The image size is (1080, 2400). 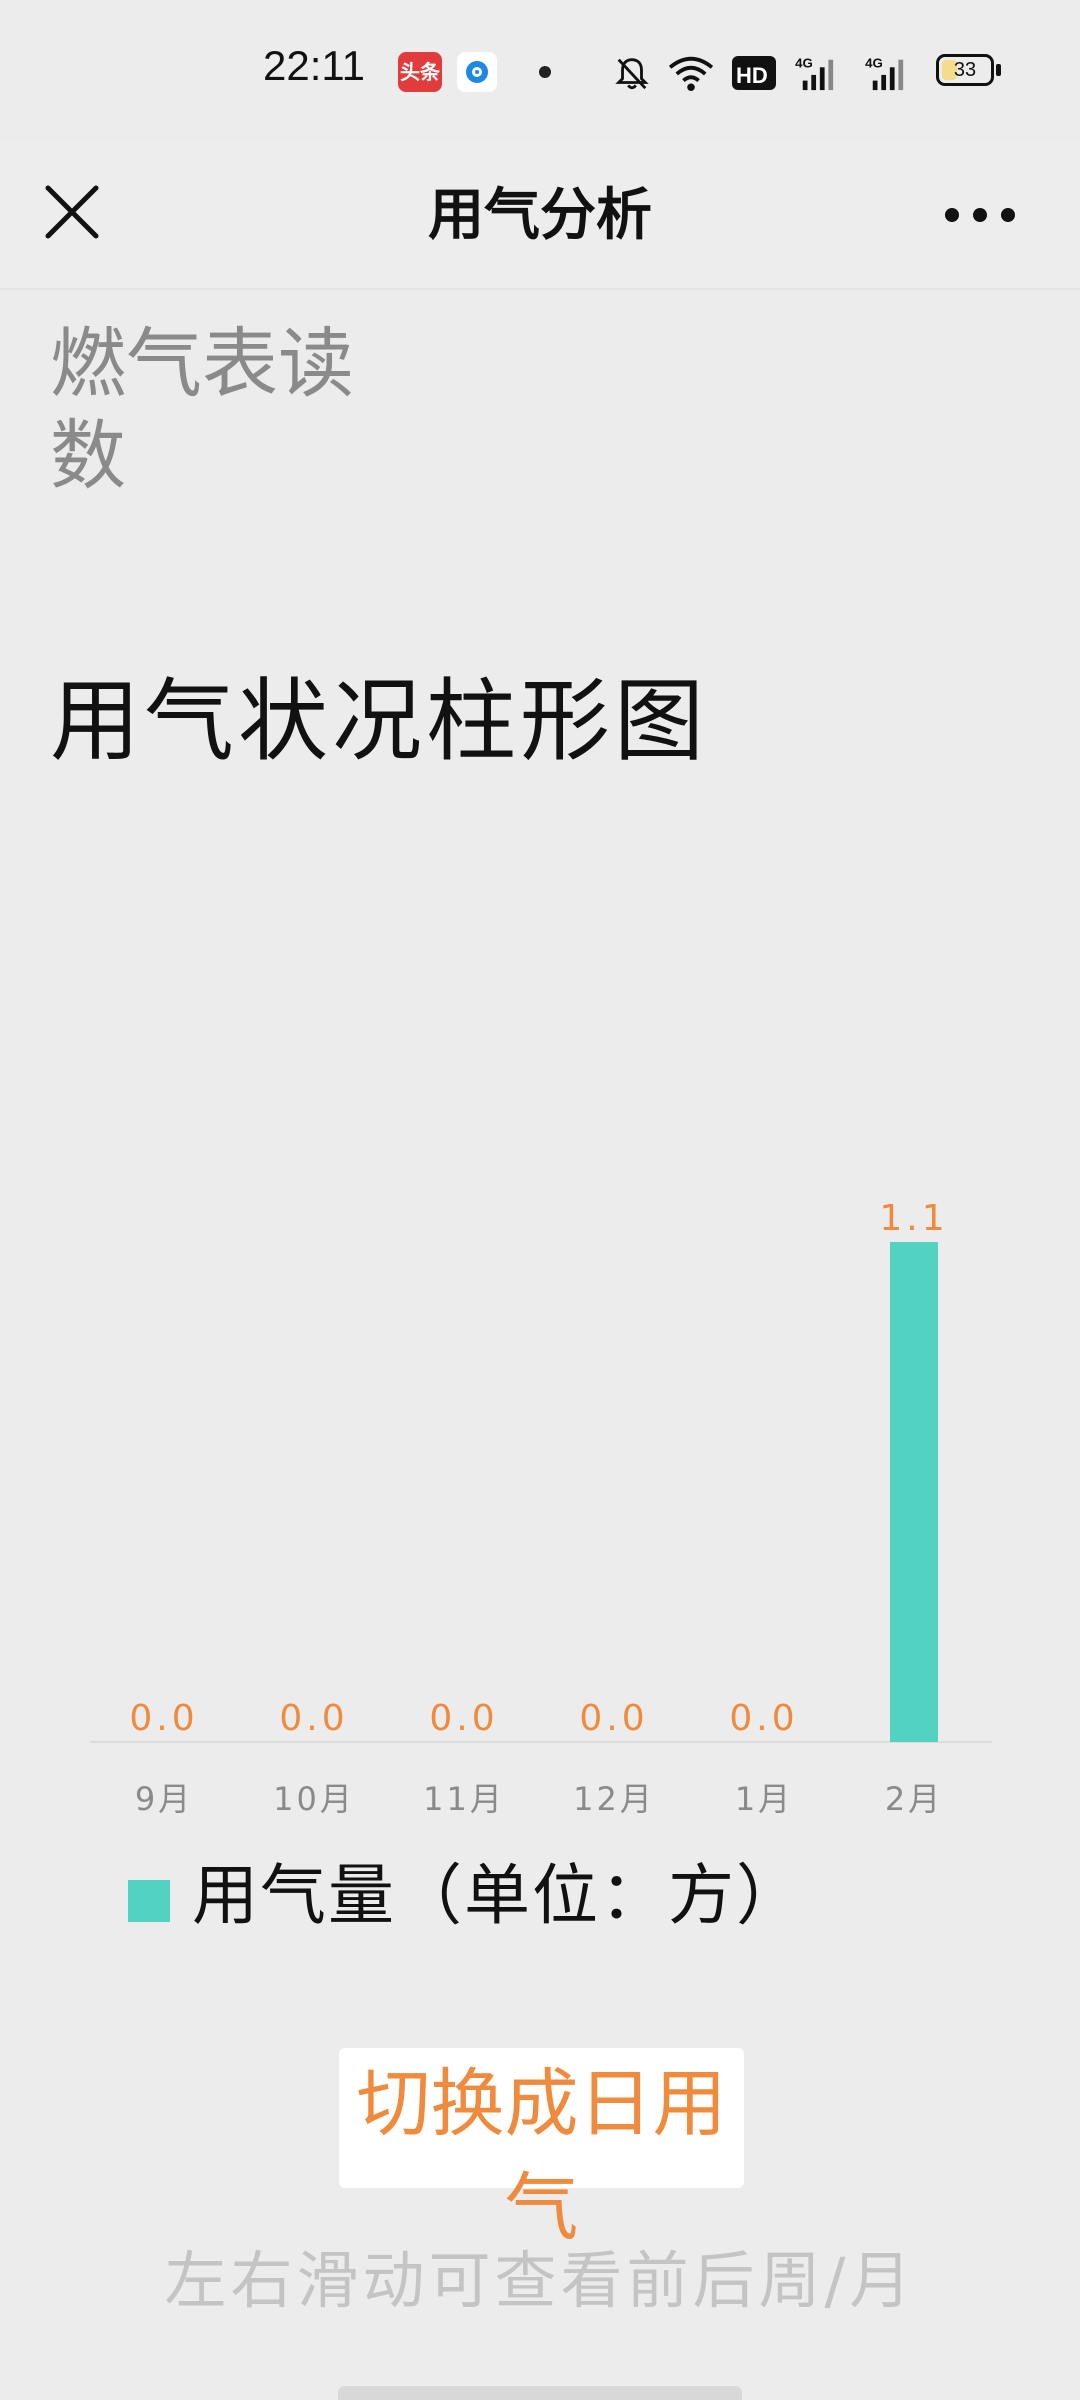 I want to click on x-tick-label: 11月, so click(x=464, y=1799).